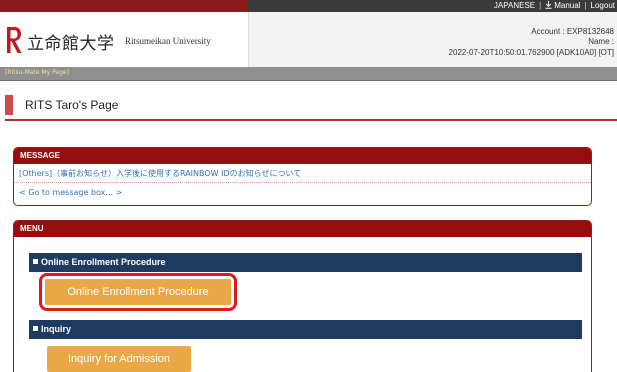 This screenshot has width=617, height=372. What do you see at coordinates (14, 40) in the screenshot?
I see `ritsumeikan-r-logo-icon` at bounding box center [14, 40].